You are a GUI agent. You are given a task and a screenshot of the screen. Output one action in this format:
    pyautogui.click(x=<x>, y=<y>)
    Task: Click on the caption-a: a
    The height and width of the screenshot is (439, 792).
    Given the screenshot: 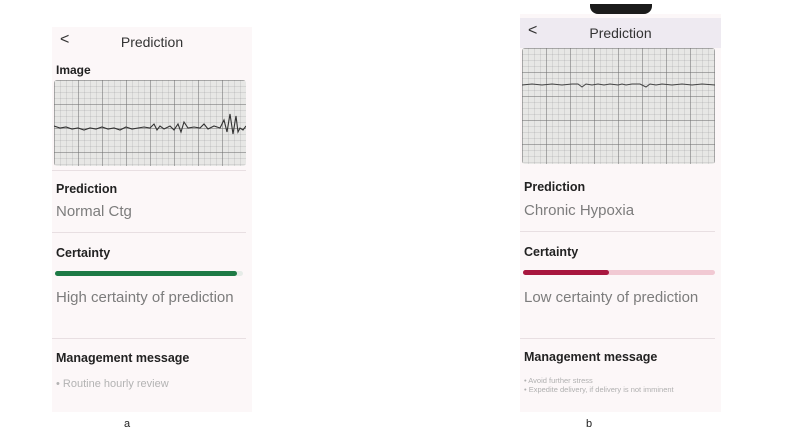 What is the action you would take?
    pyautogui.click(x=127, y=424)
    